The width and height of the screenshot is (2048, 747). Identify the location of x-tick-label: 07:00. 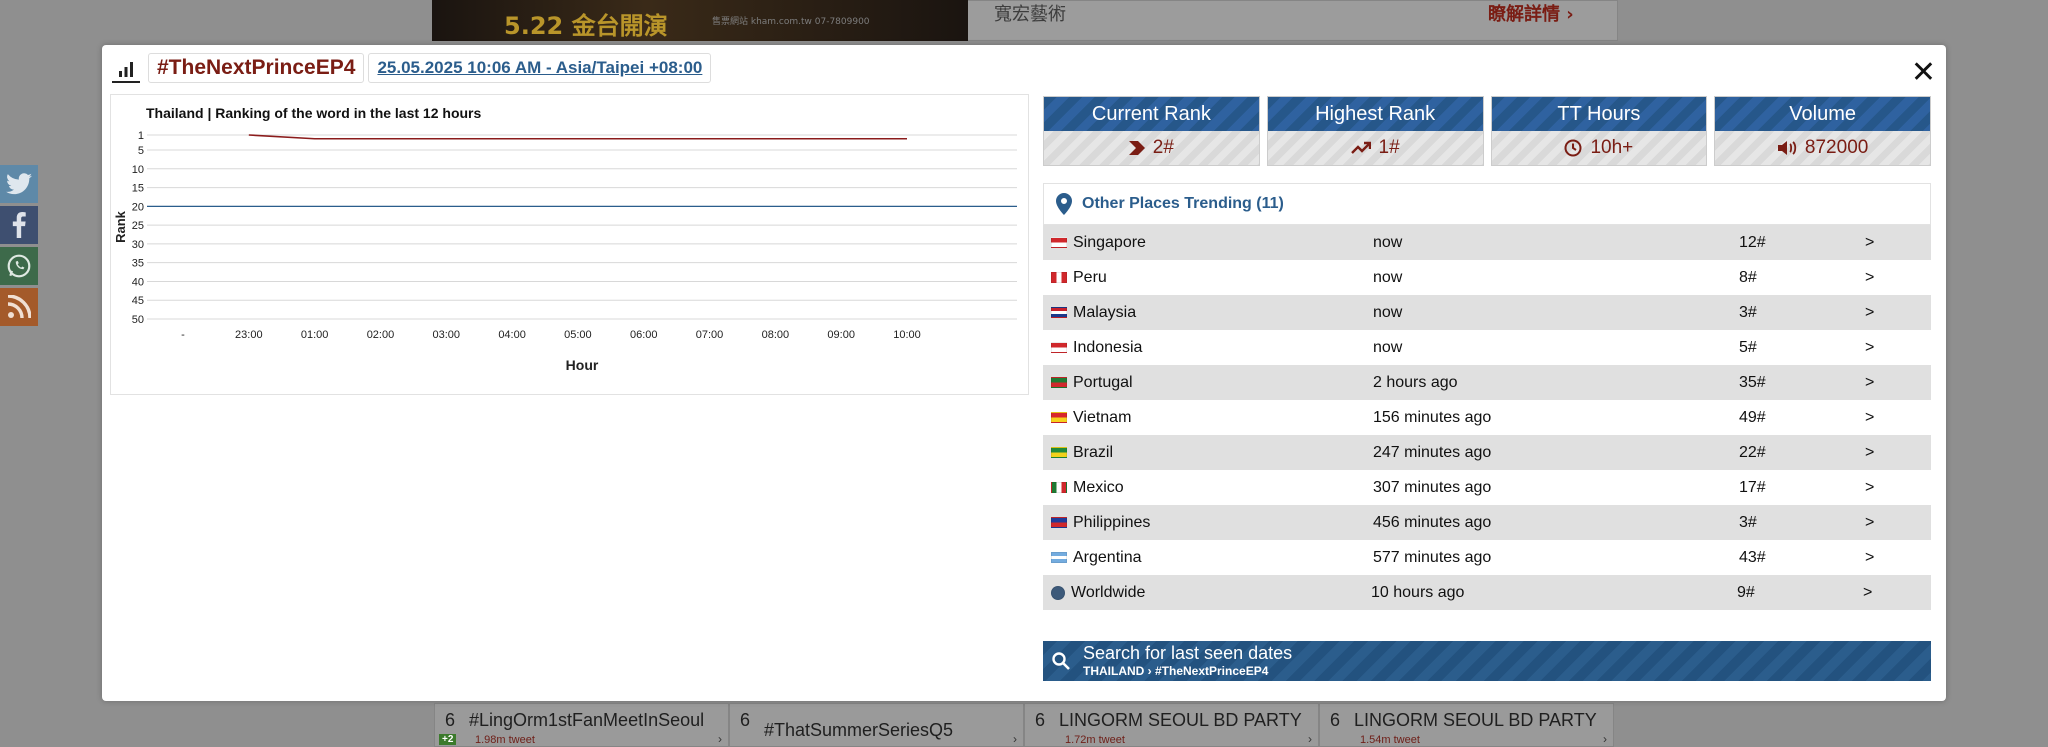
(710, 335).